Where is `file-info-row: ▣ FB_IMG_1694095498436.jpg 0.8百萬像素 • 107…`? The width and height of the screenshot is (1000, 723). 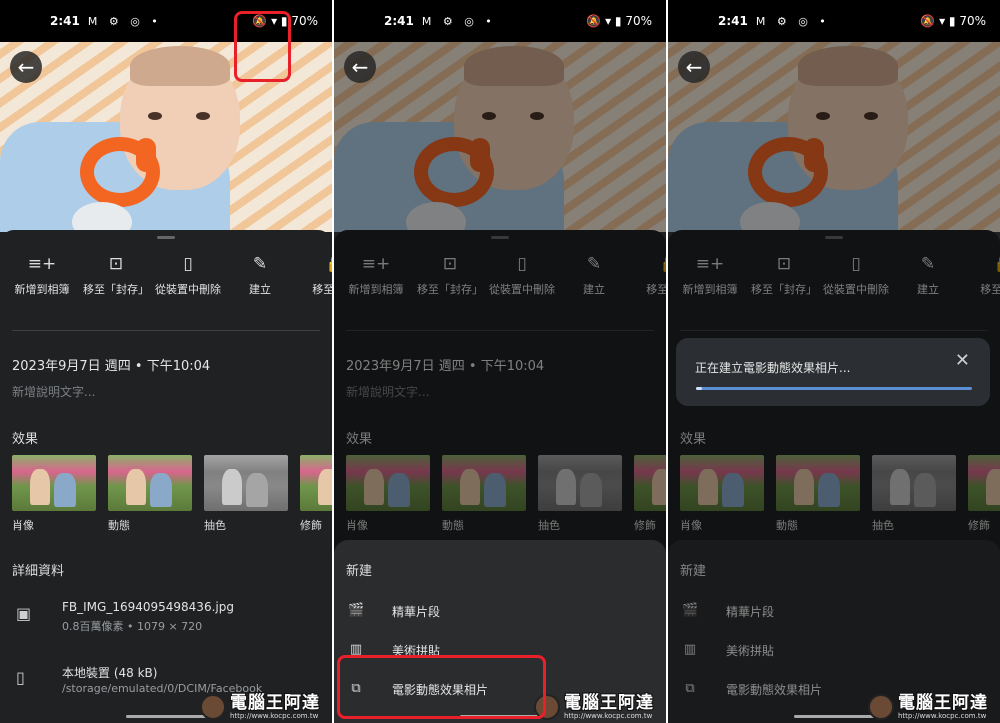 file-info-row: ▣ FB_IMG_1694095498436.jpg 0.8百萬像素 • 107… is located at coordinates (172, 620).